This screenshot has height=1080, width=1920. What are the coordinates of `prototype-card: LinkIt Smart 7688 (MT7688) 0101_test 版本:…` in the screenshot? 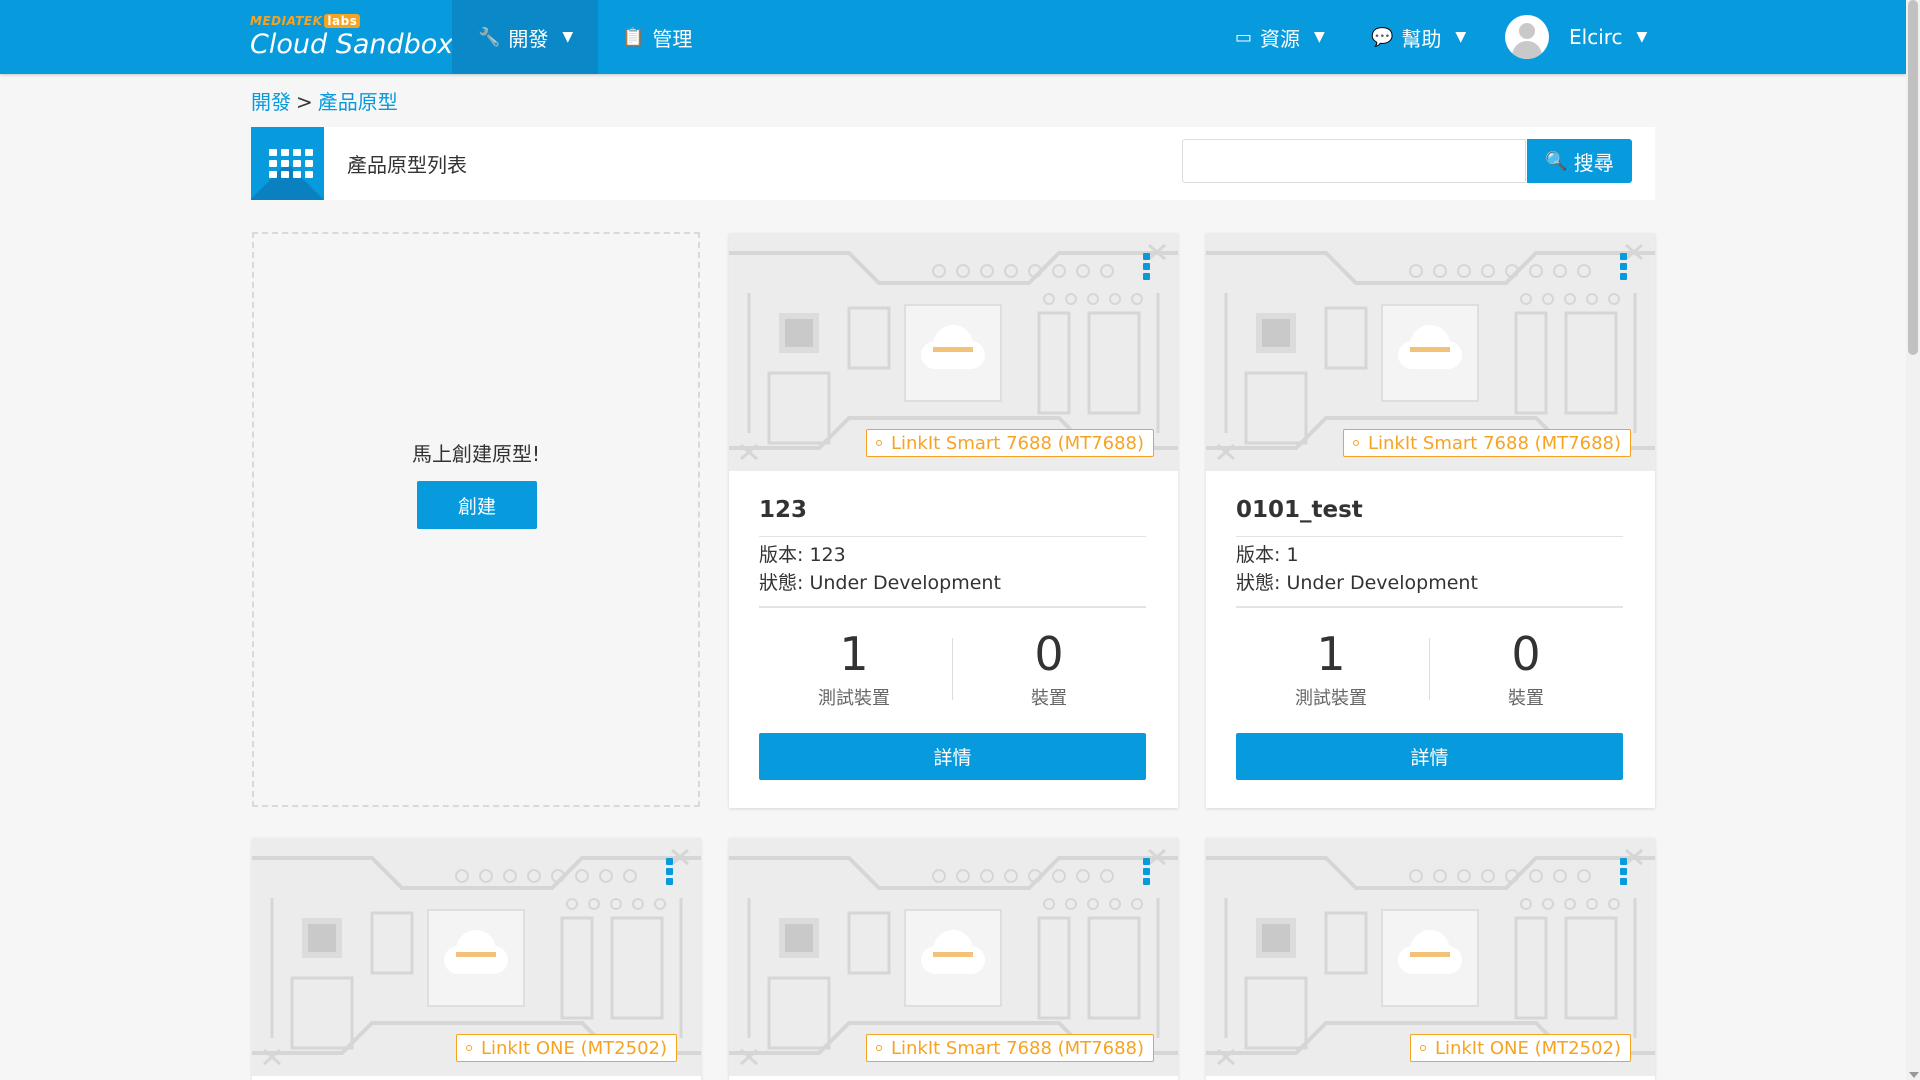 It's located at (1430, 520).